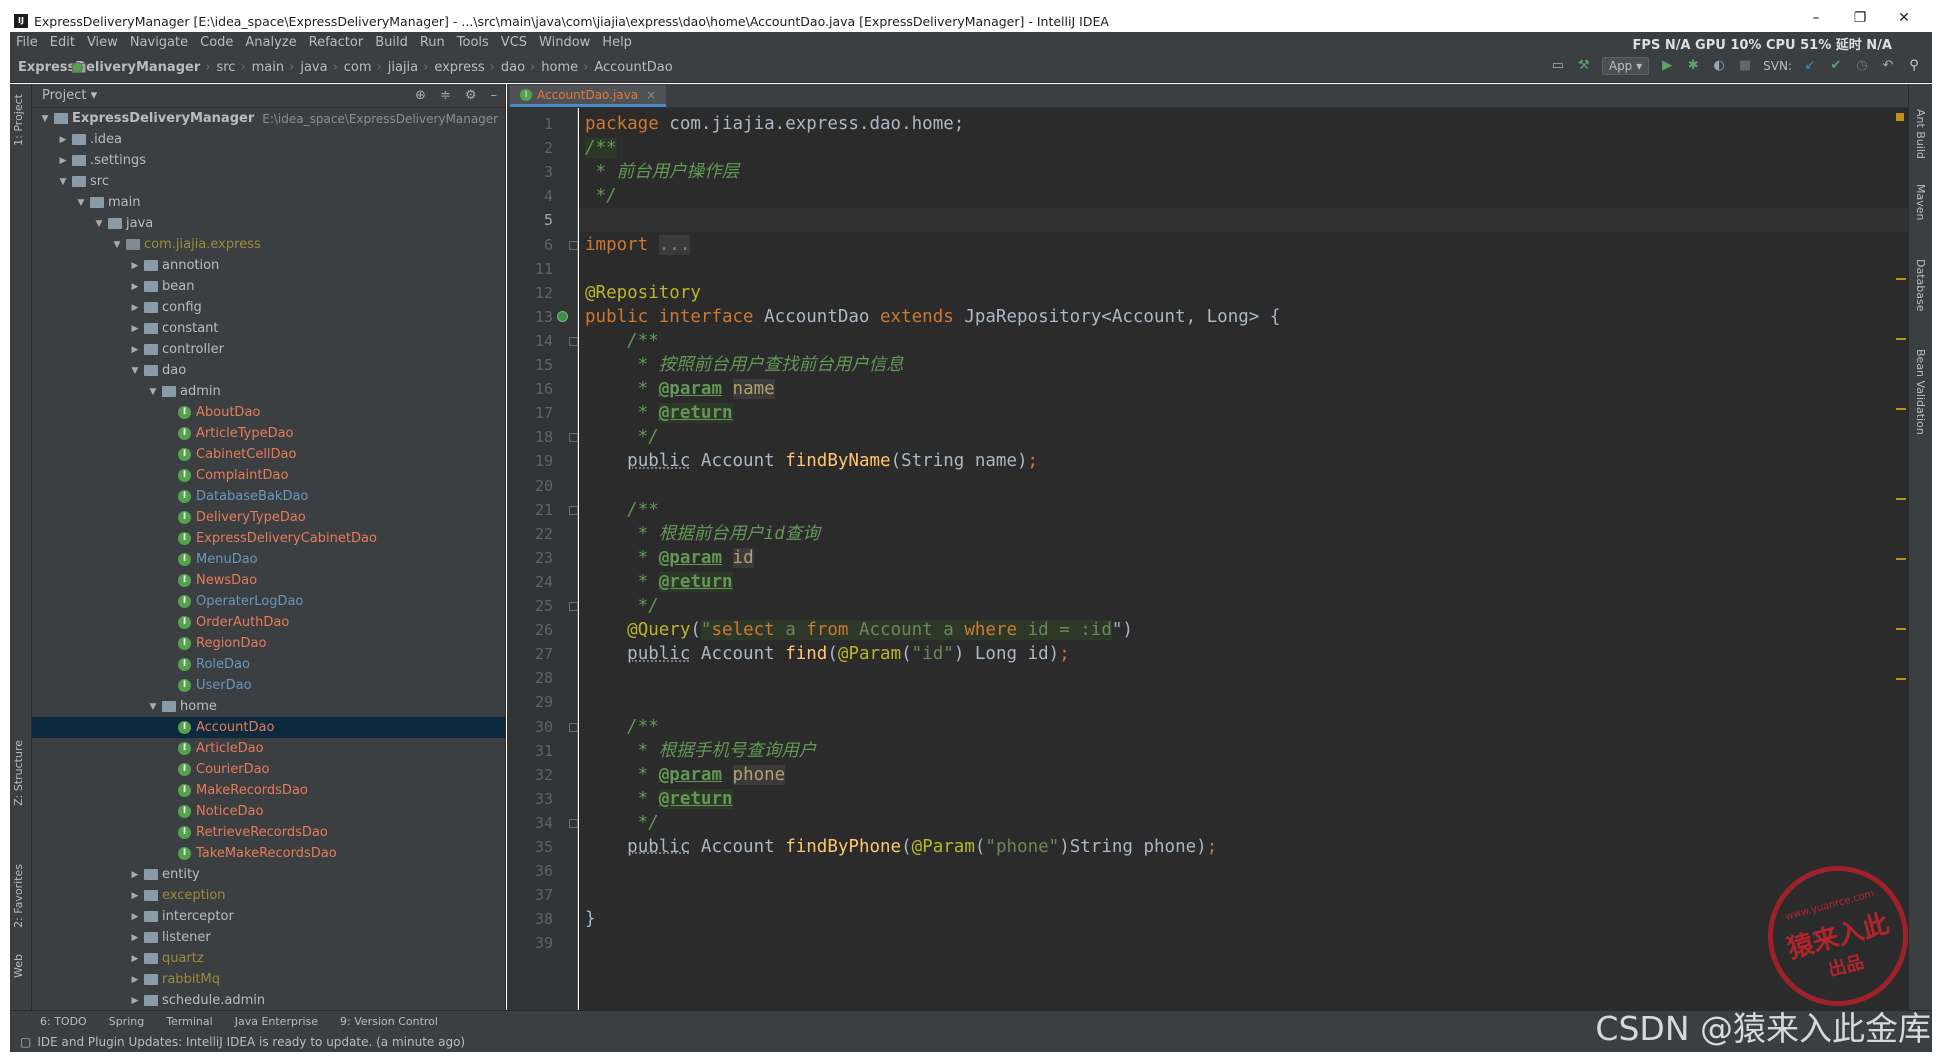 The height and width of the screenshot is (1061, 1941). I want to click on tree-item-interface: I DeliveryTypeDao, so click(268, 517).